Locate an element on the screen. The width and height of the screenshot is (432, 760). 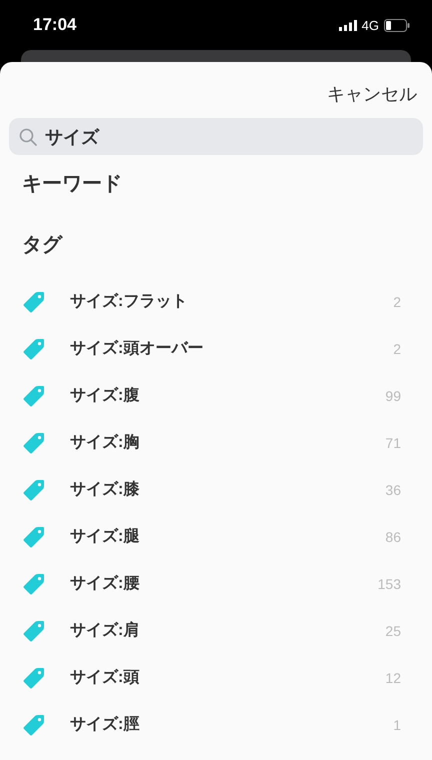
tag-count: 1 is located at coordinates (397, 724).